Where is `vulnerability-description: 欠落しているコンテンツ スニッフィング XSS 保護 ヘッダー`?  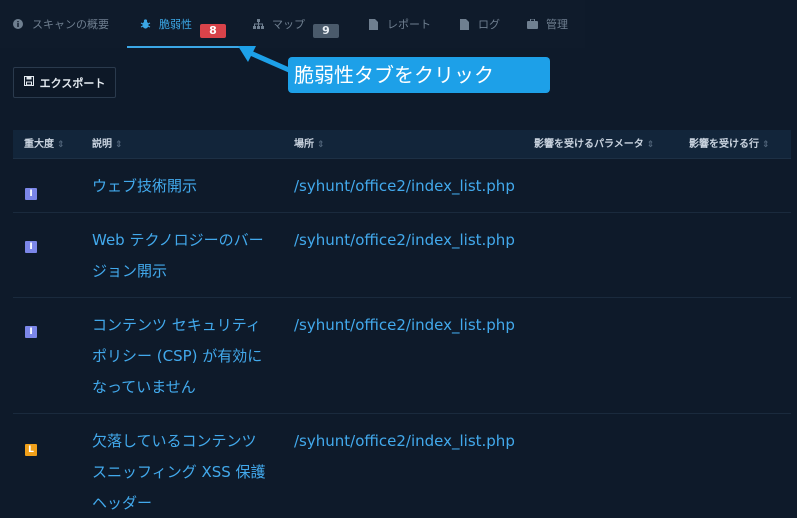 vulnerability-description: 欠落しているコンテンツ スニッフィング XSS 保護 ヘッダー is located at coordinates (187, 472).